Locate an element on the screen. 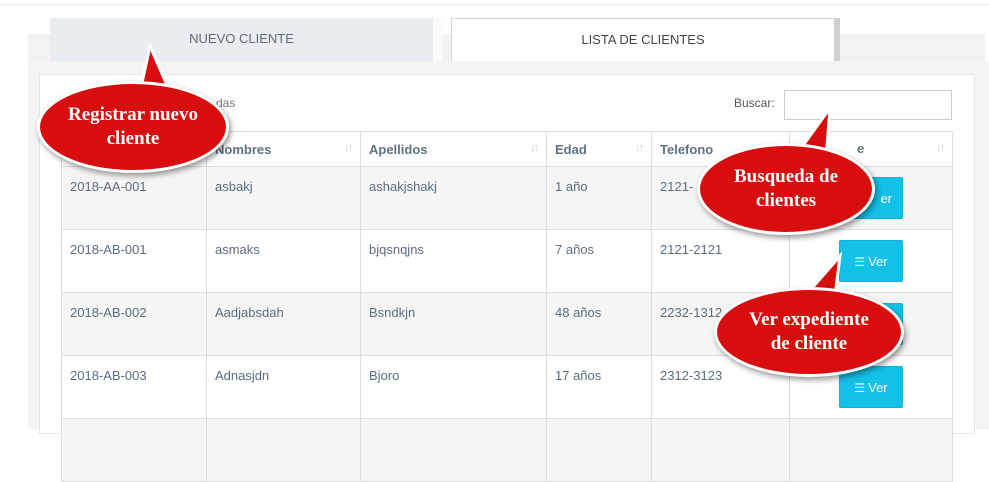  cell-nombres: Adnasjdn is located at coordinates (283, 387).